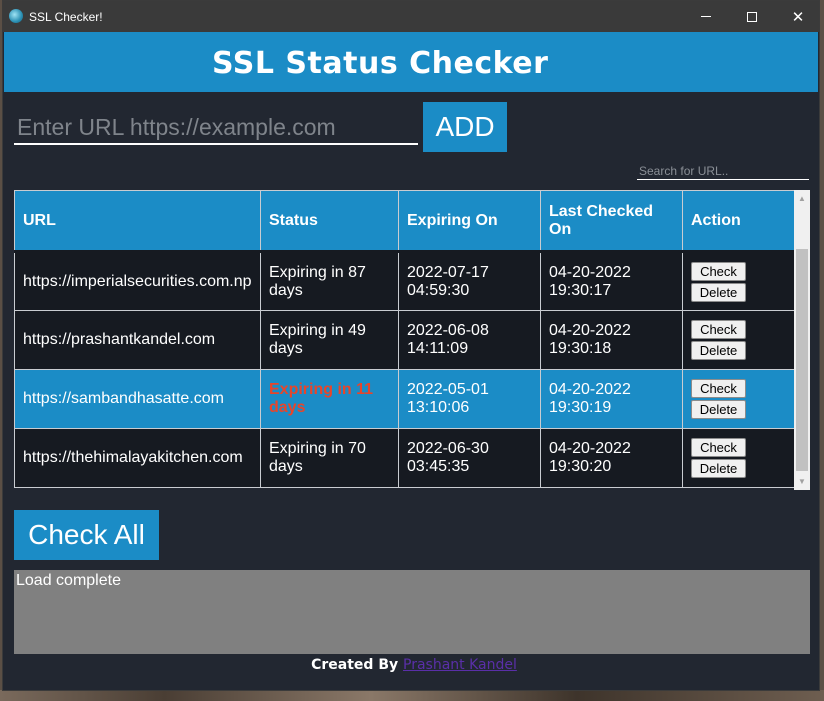 This screenshot has height=701, width=824. I want to click on last-checked-cell: 04-20-2022 19:30:20, so click(611, 458).